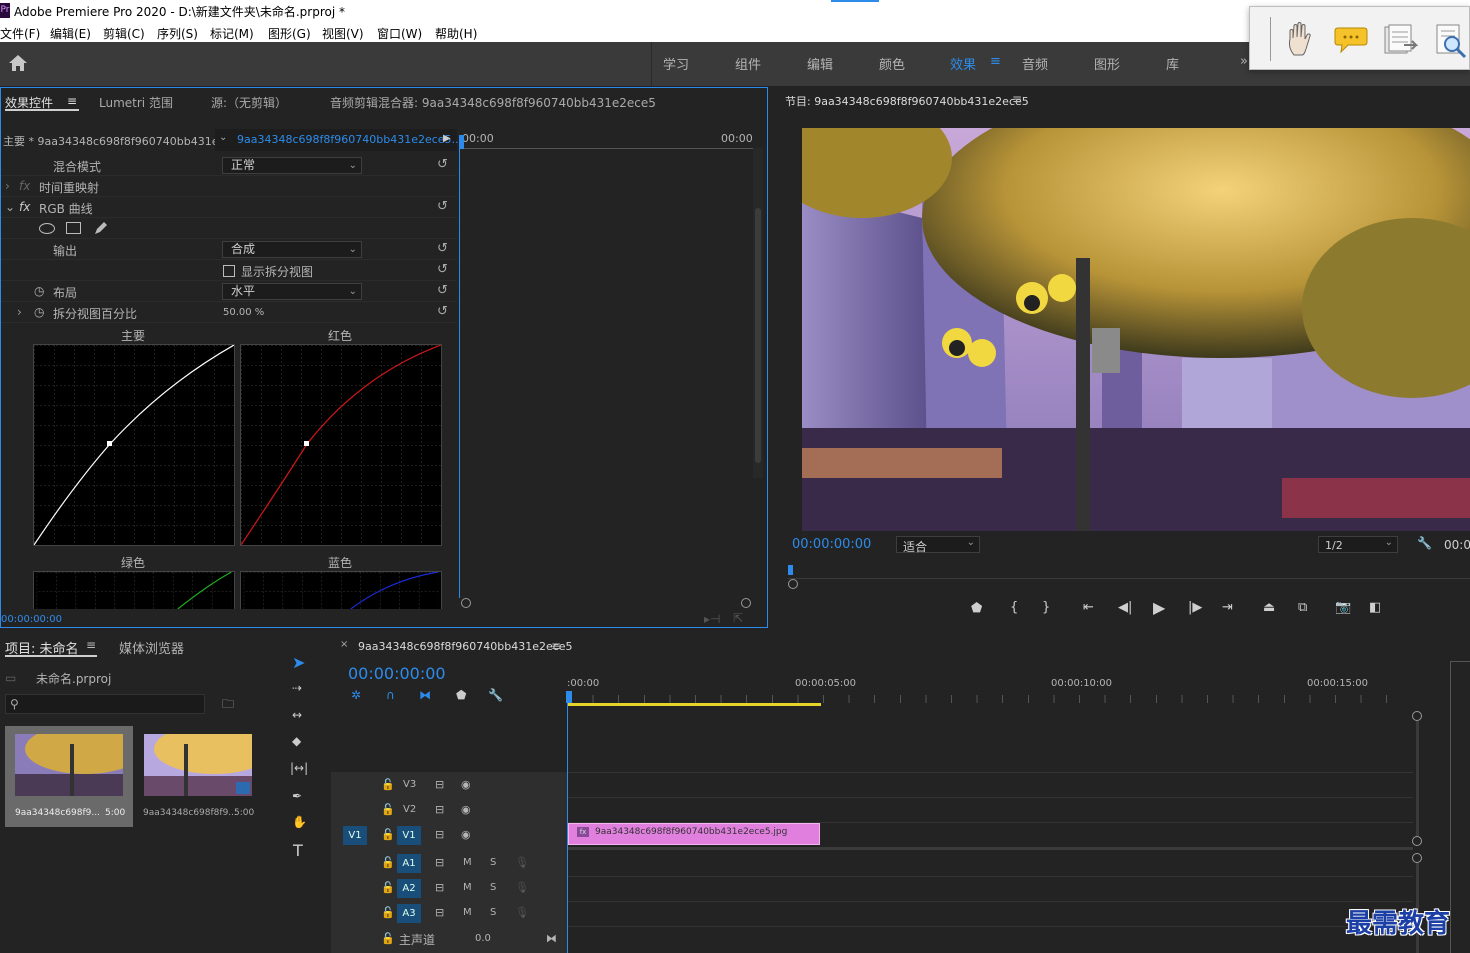  Describe the element at coordinates (1417, 716) in the screenshot. I see `scroll-handle` at that location.